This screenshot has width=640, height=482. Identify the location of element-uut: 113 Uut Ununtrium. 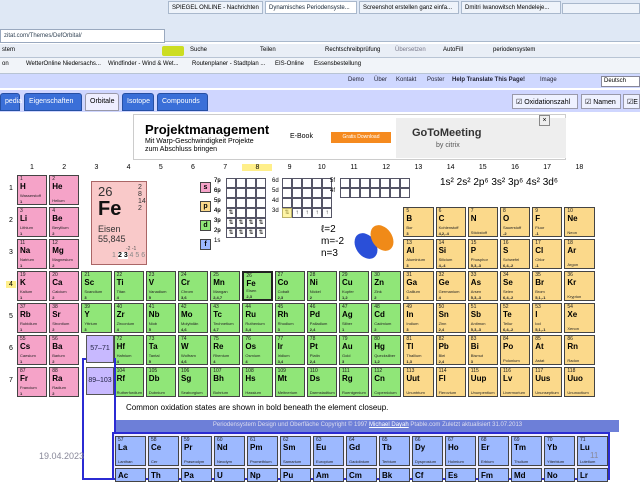
(418, 382).